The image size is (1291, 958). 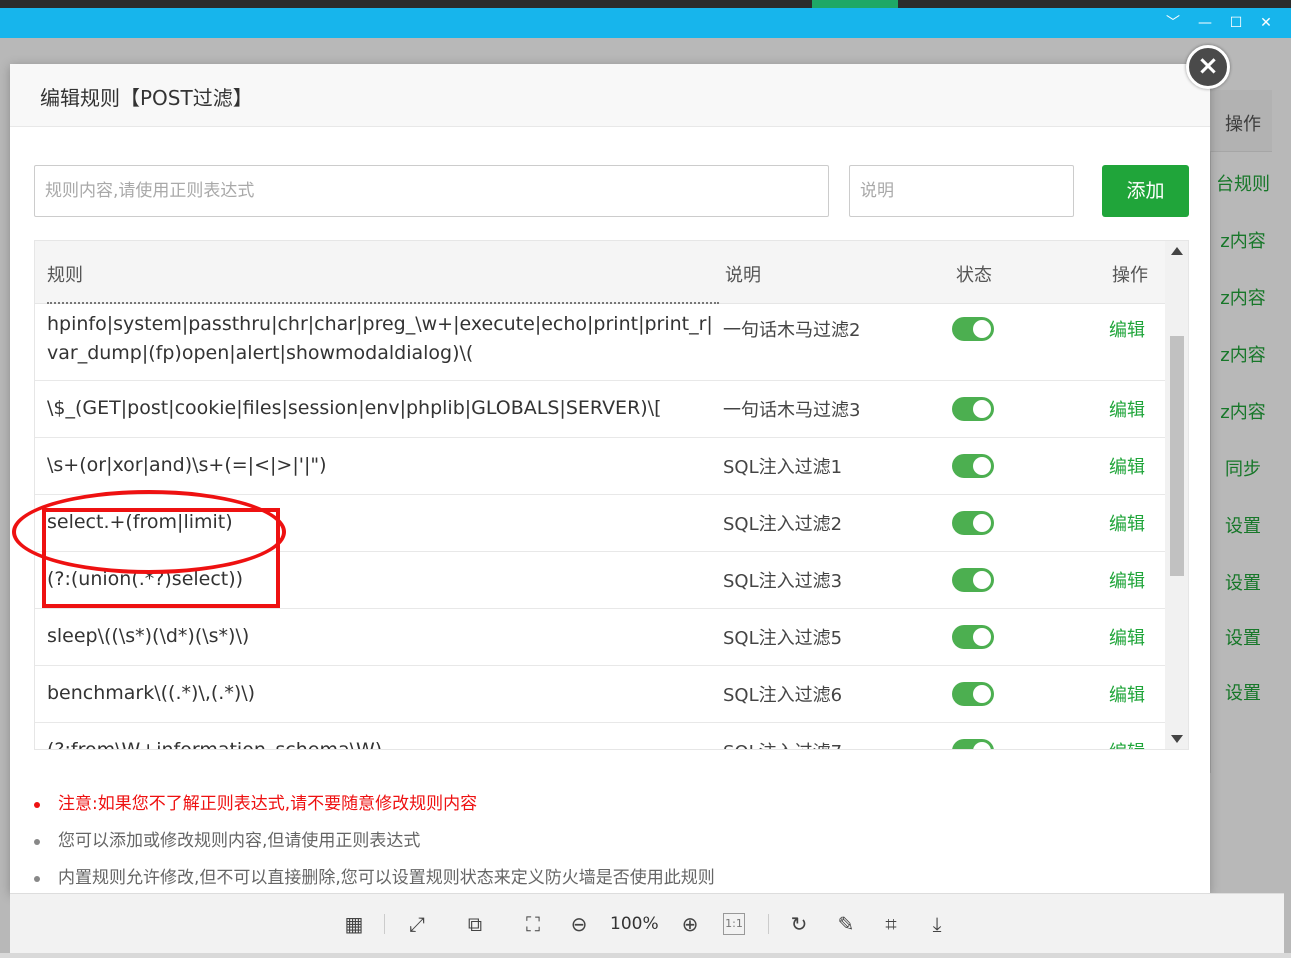 I want to click on image-viewer-toolbar: ▦ ⤢ ⧉ ⛶ ⊖ 100% ⊕ 1:1 ↻ ✎ ⌗ ⤓, so click(x=647, y=923).